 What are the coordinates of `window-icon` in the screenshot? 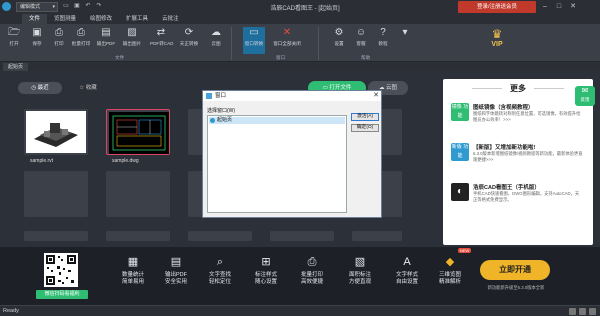 It's located at (209, 96).